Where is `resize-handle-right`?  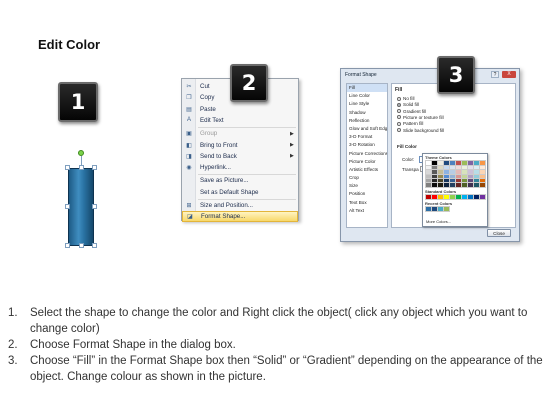 resize-handle-right is located at coordinates (94, 206).